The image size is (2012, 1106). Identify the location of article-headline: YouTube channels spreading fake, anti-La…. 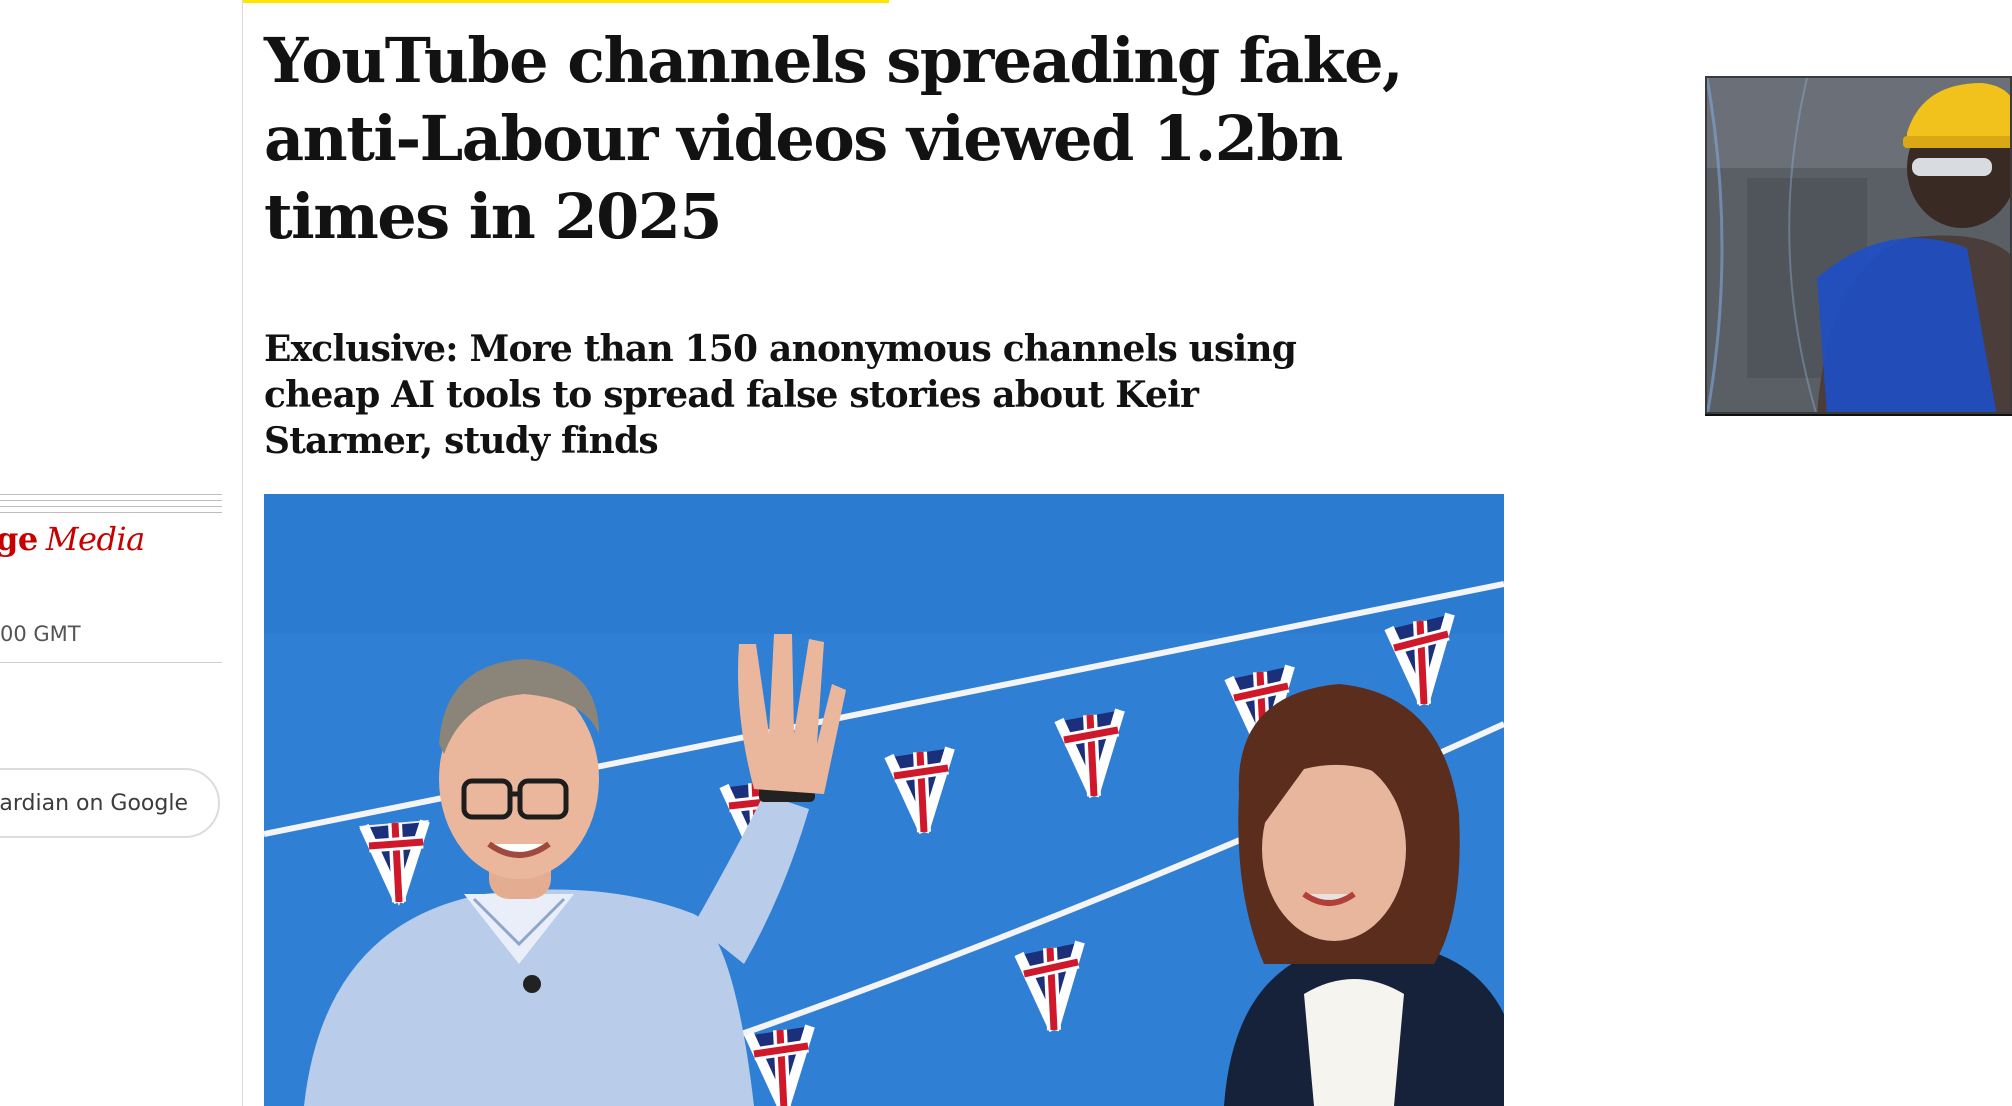
(834, 138).